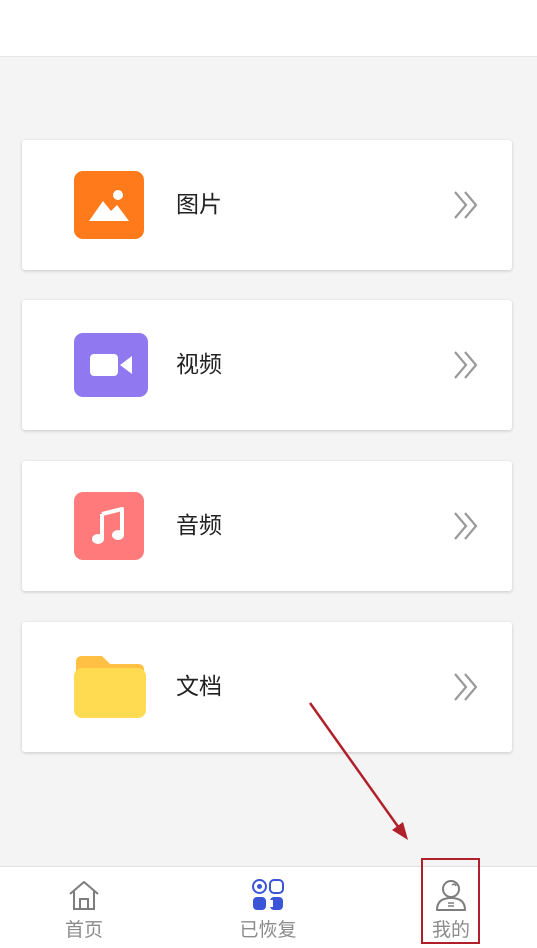 This screenshot has height=948, width=537. I want to click on tab-recovered: 已恢复, so click(268, 907).